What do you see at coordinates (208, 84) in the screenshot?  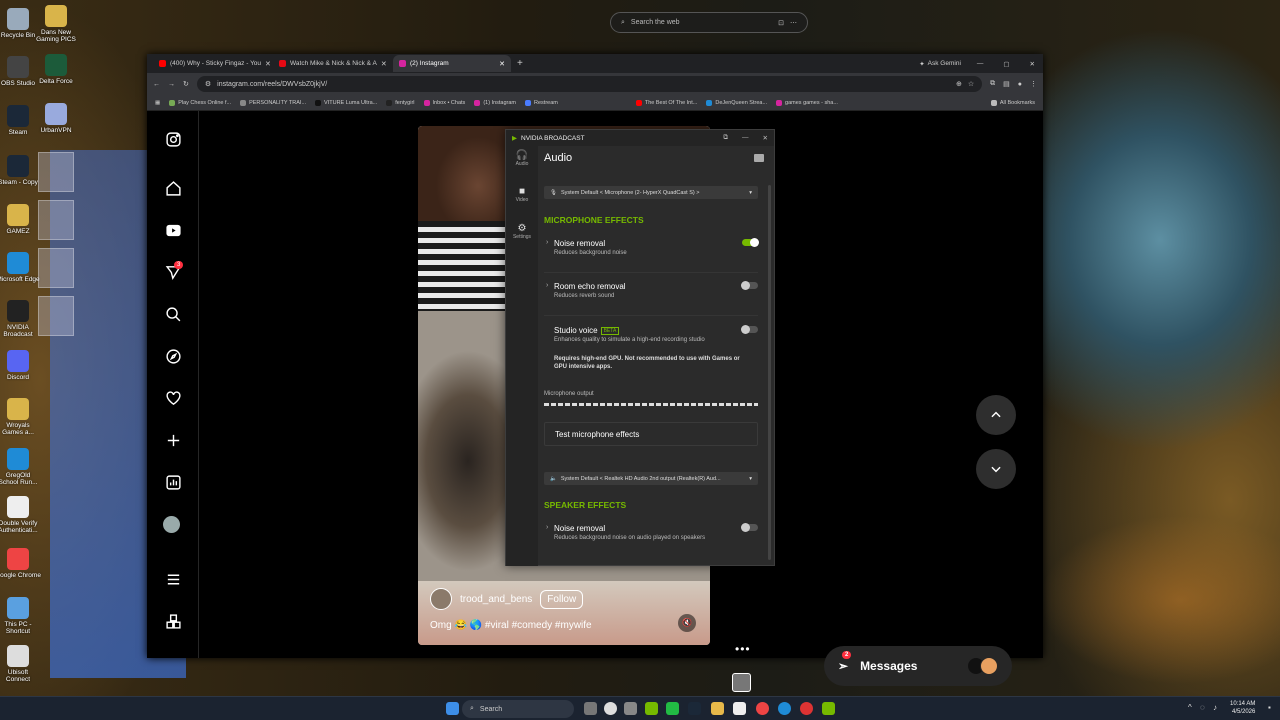 I see `site-info-icon: ⚙` at bounding box center [208, 84].